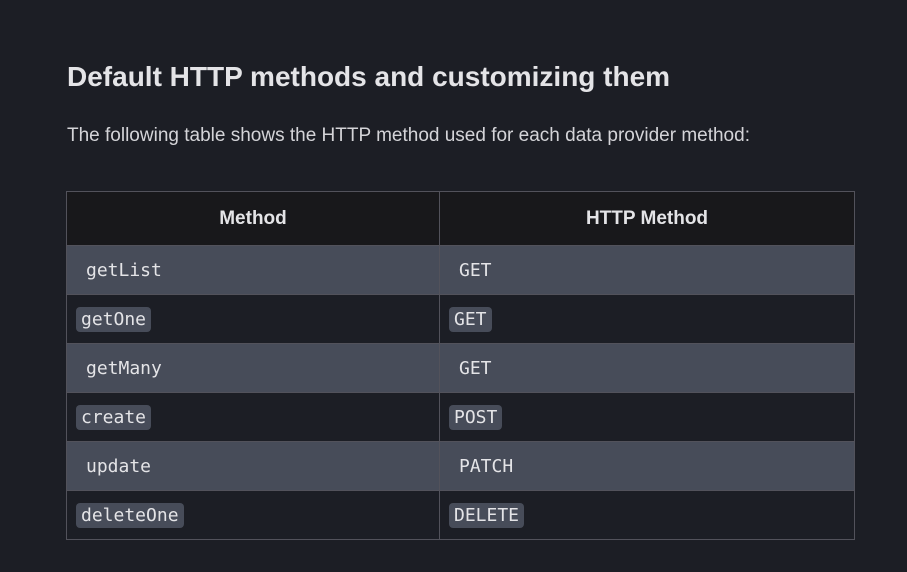 The height and width of the screenshot is (572, 907). I want to click on method-cell: deleteOne, so click(253, 515).